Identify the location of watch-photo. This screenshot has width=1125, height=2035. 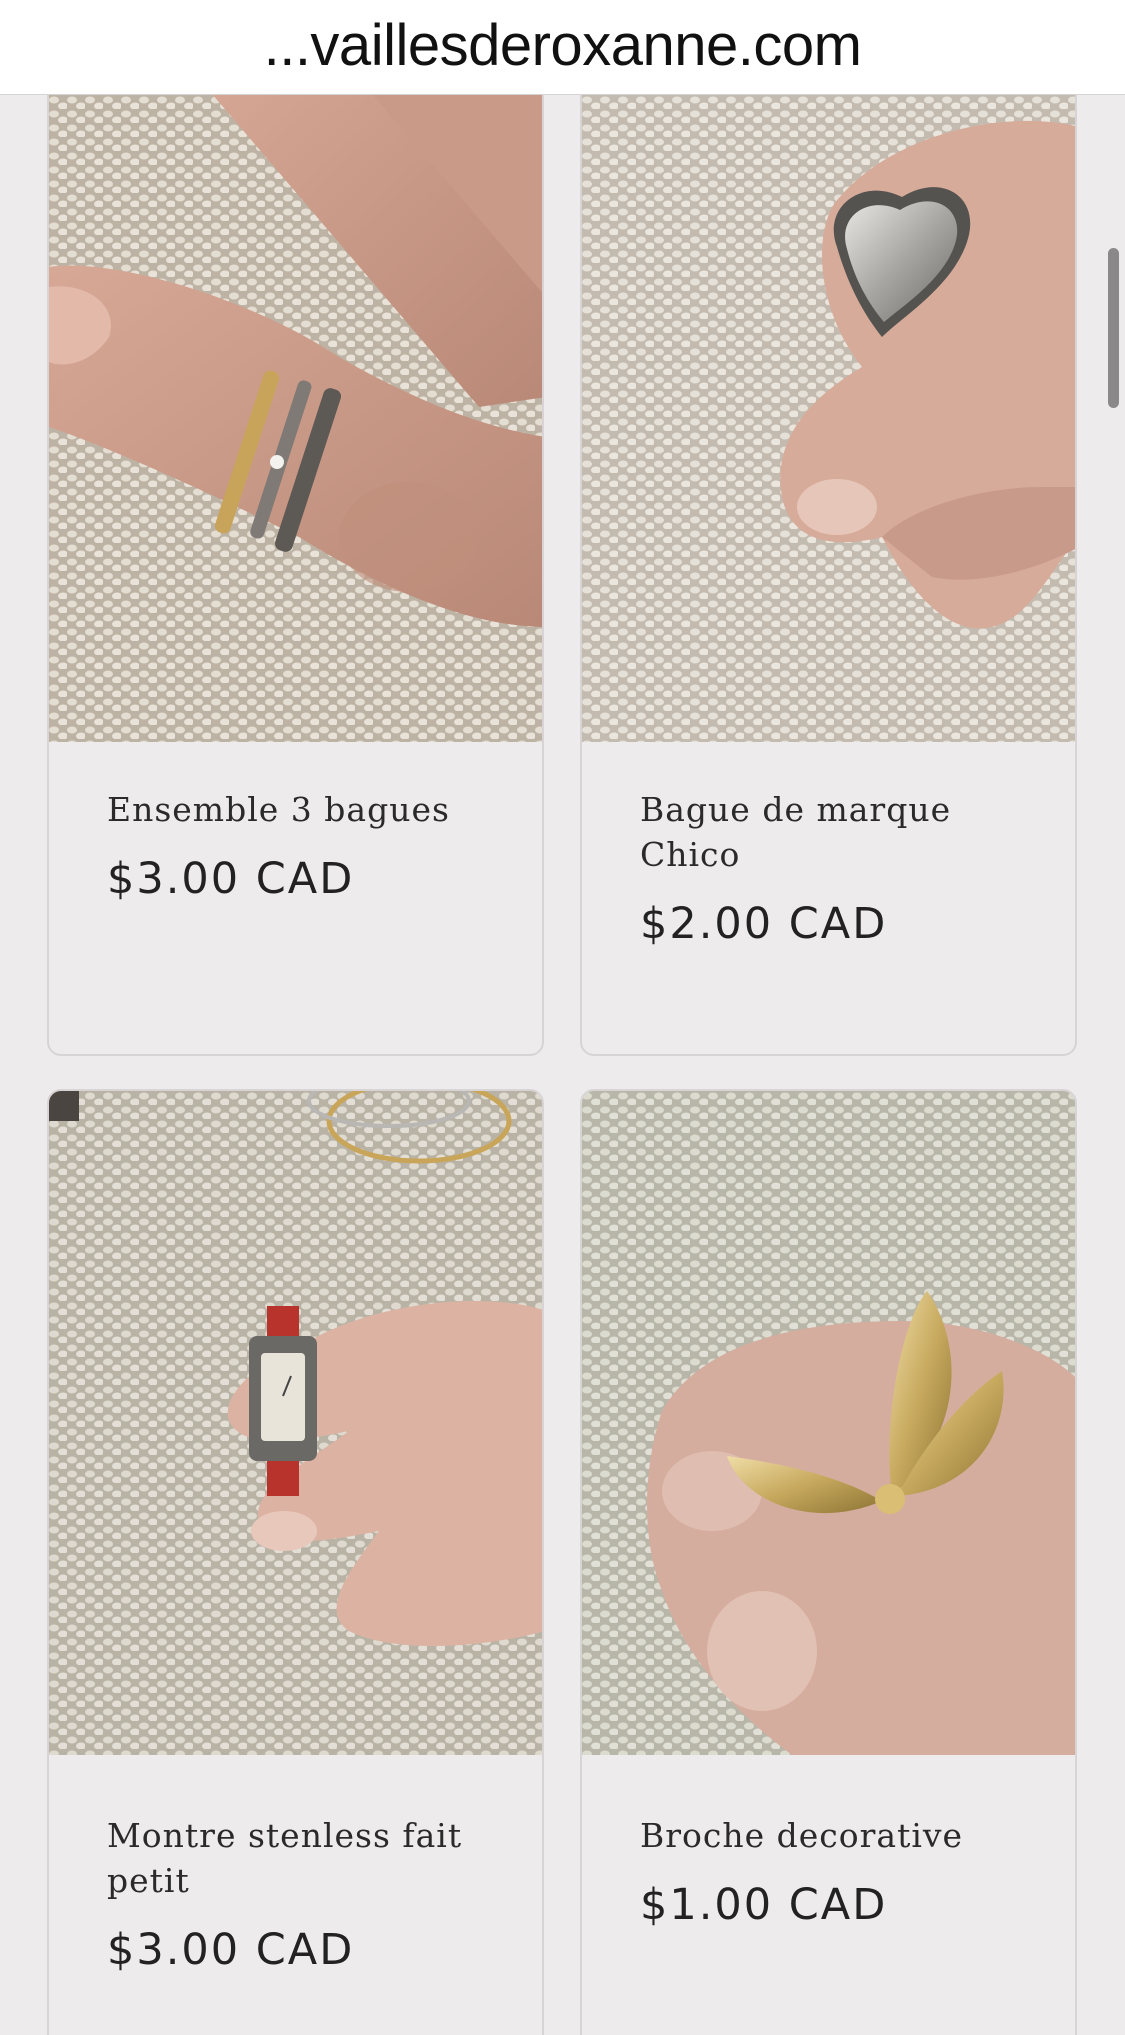
(295, 1423).